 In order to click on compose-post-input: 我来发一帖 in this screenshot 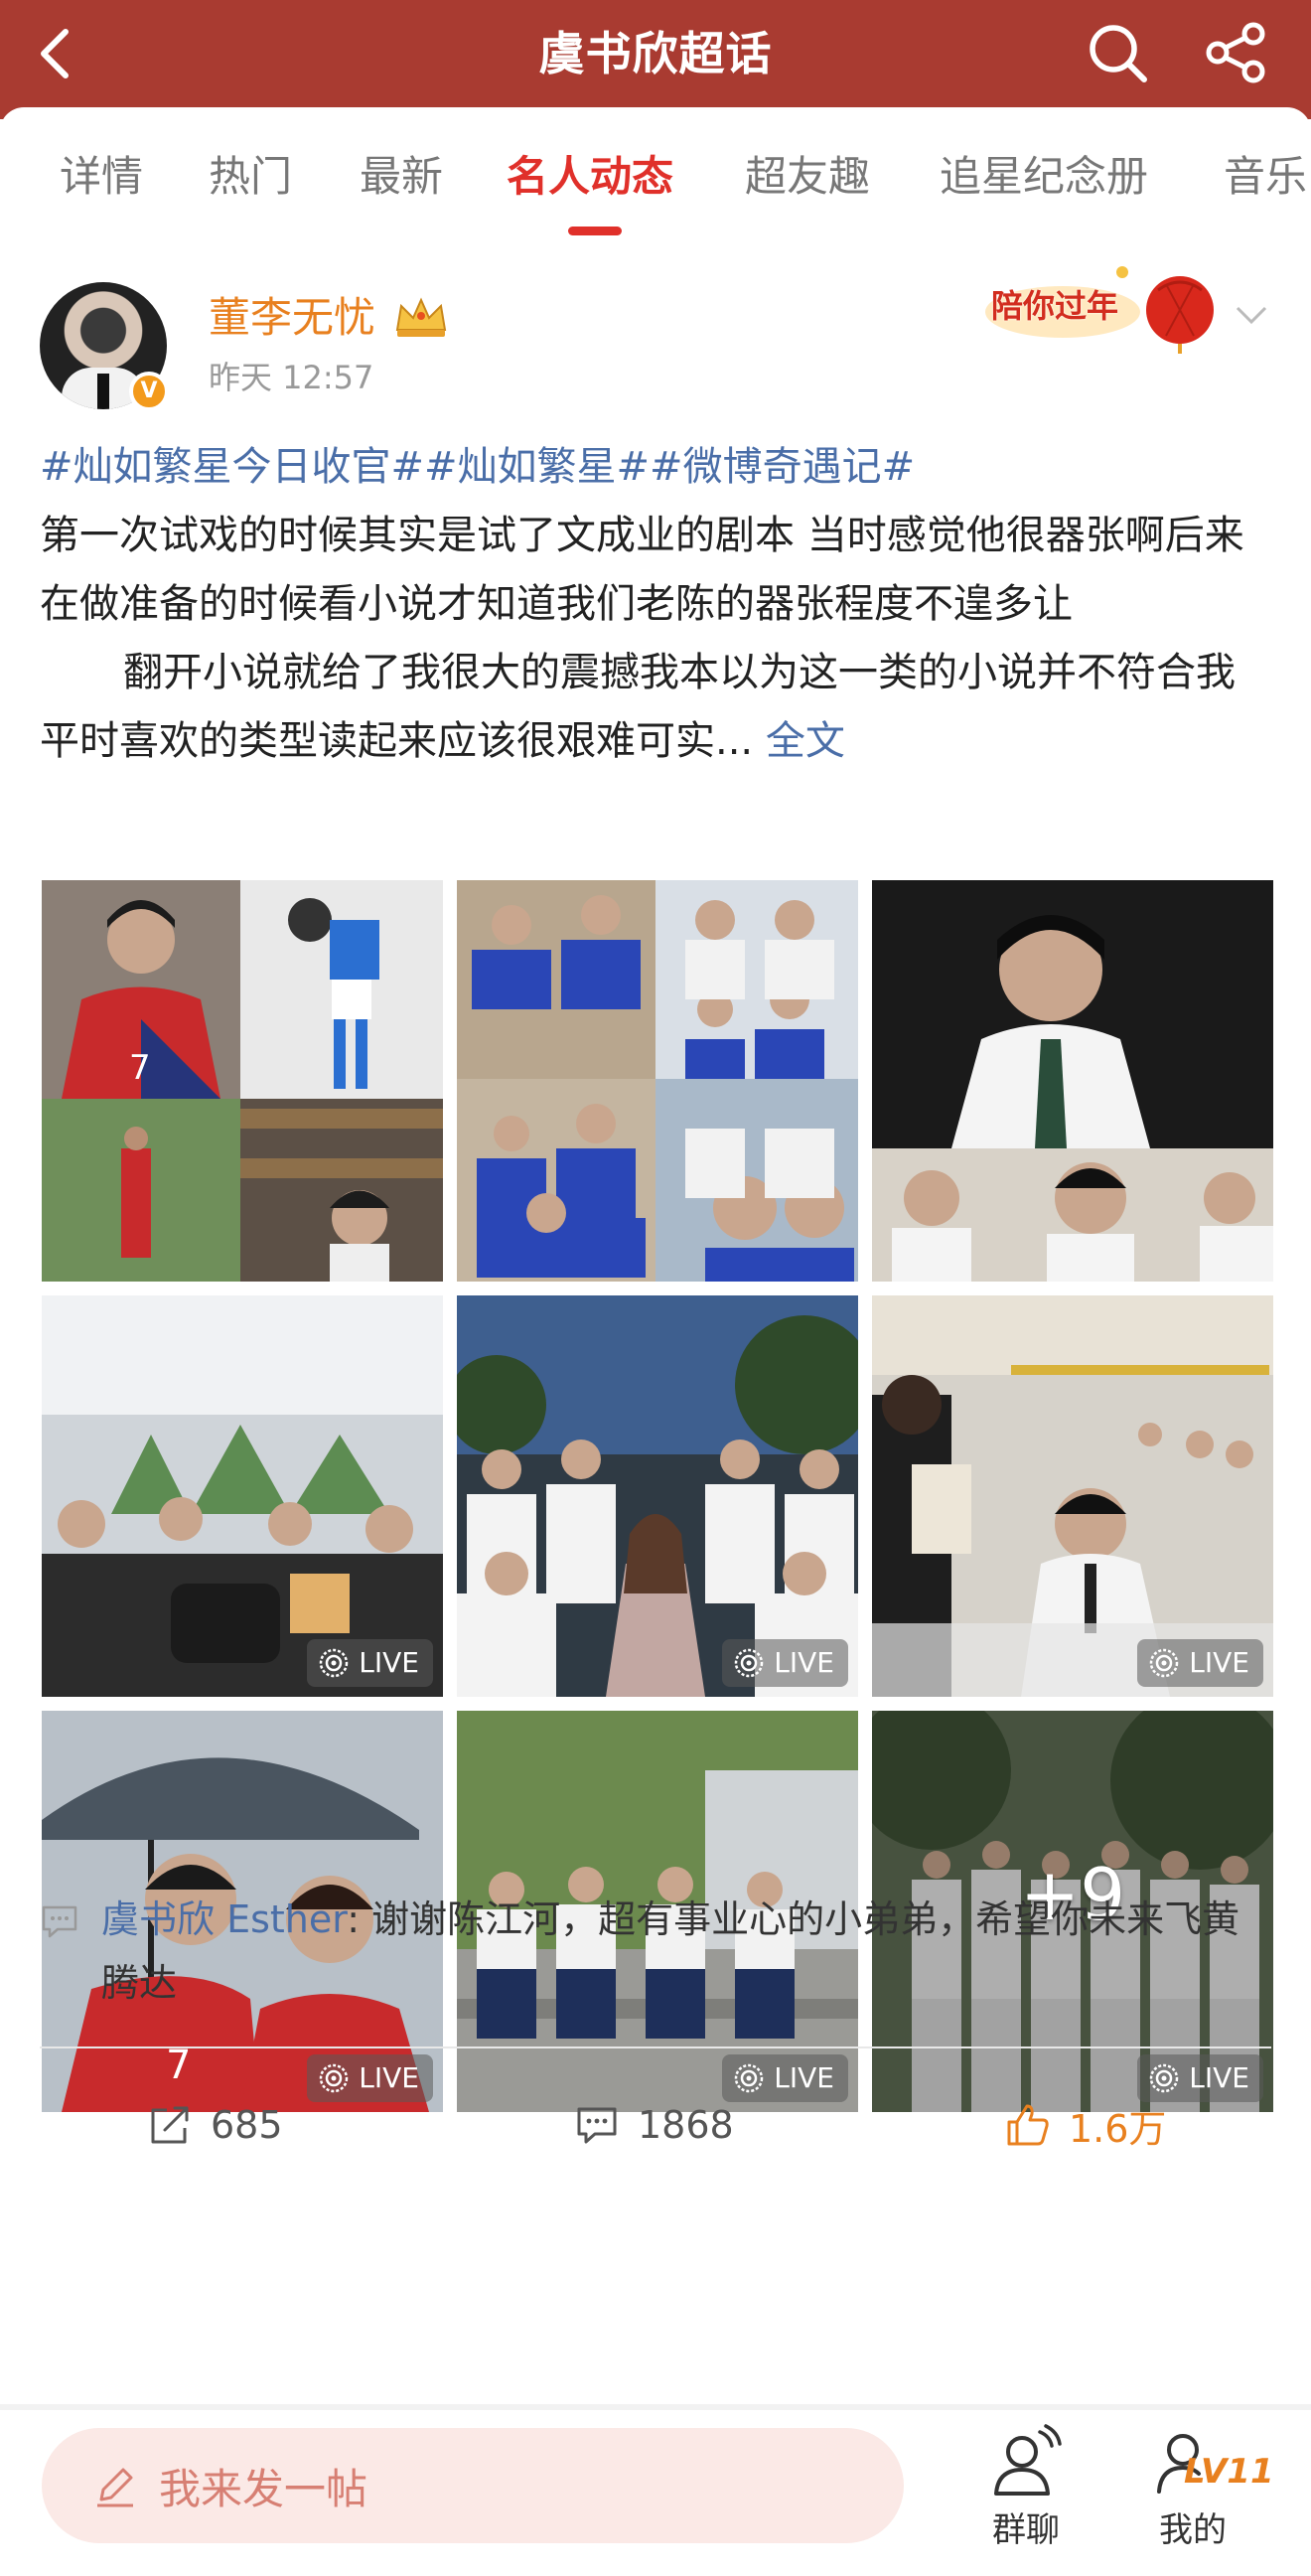, I will do `click(473, 2485)`.